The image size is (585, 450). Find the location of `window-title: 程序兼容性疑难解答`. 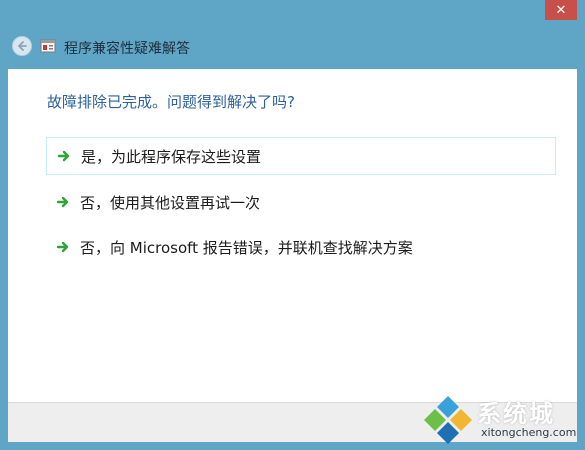

window-title: 程序兼容性疑难解答 is located at coordinates (127, 49).